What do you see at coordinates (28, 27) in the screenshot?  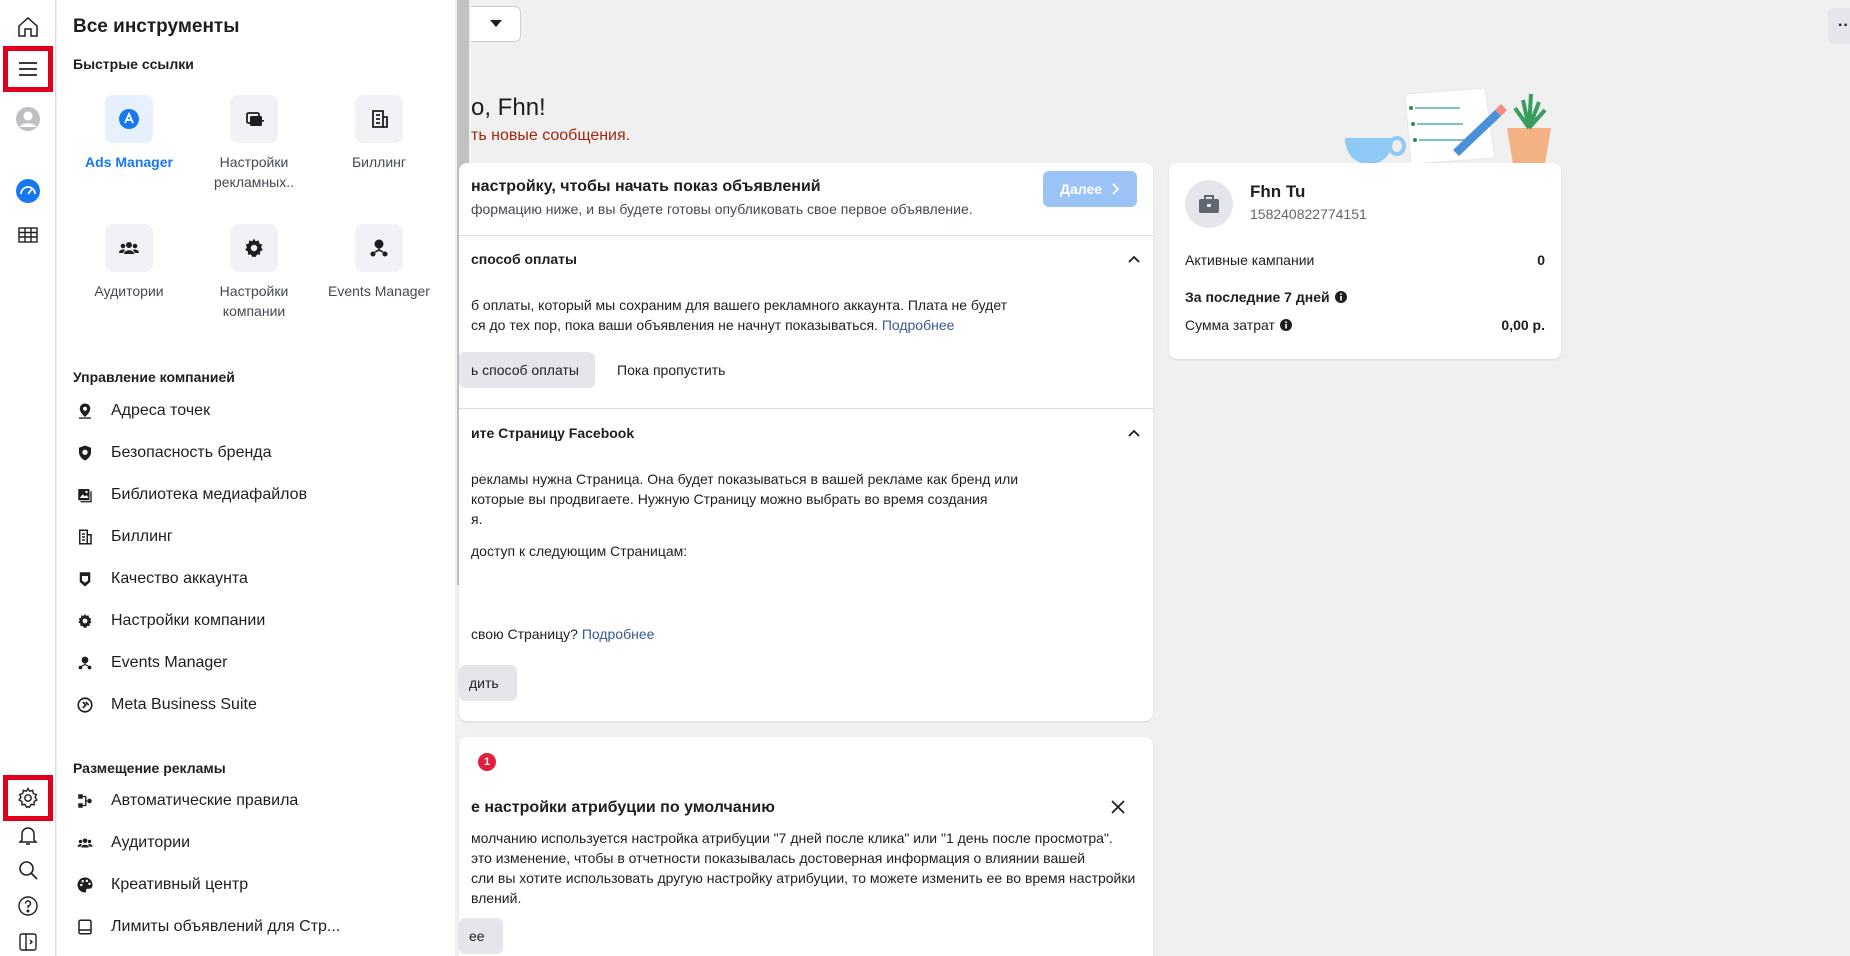 I see `home-icon` at bounding box center [28, 27].